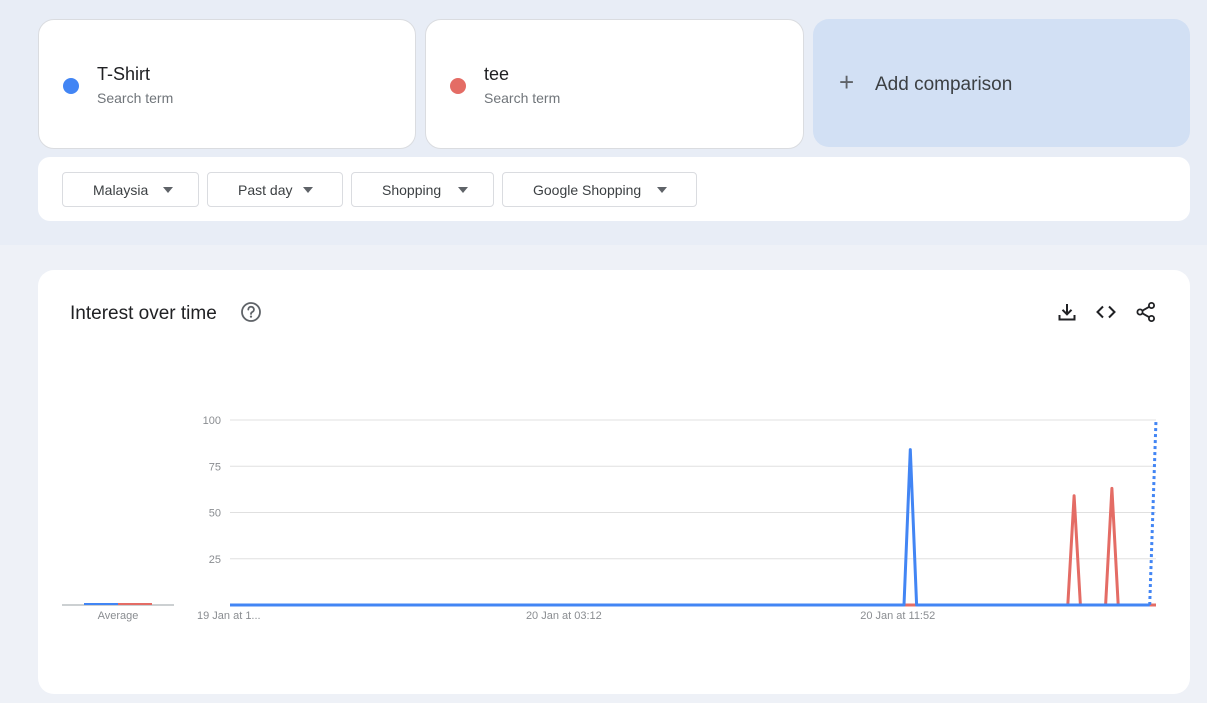  I want to click on filter-label: Past day, so click(265, 190).